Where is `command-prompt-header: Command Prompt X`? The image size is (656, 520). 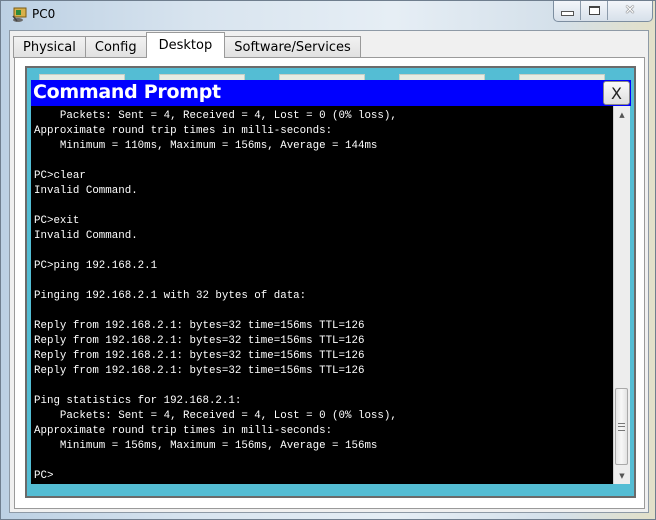
command-prompt-header: Command Prompt X is located at coordinates (331, 93).